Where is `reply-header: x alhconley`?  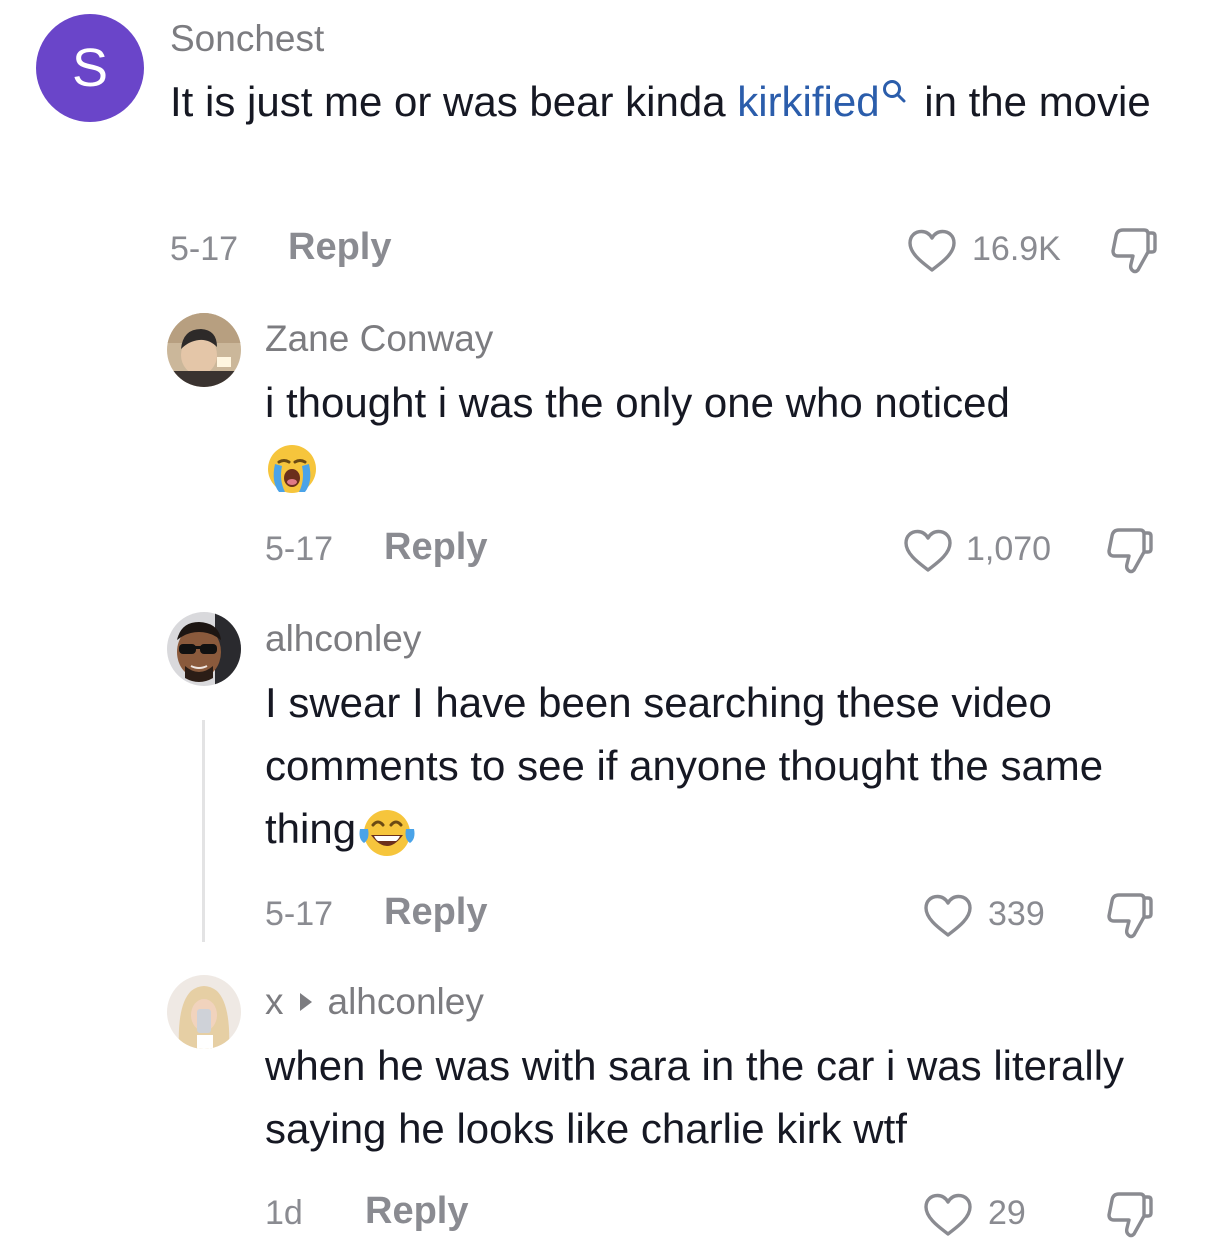 reply-header: x alhconley is located at coordinates (374, 1002).